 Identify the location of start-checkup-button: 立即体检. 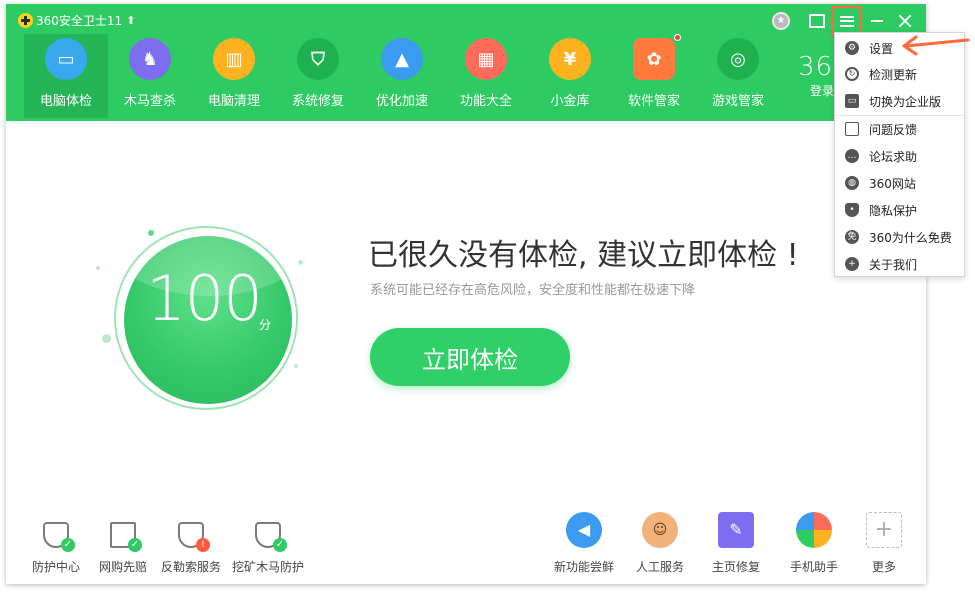
(470, 357).